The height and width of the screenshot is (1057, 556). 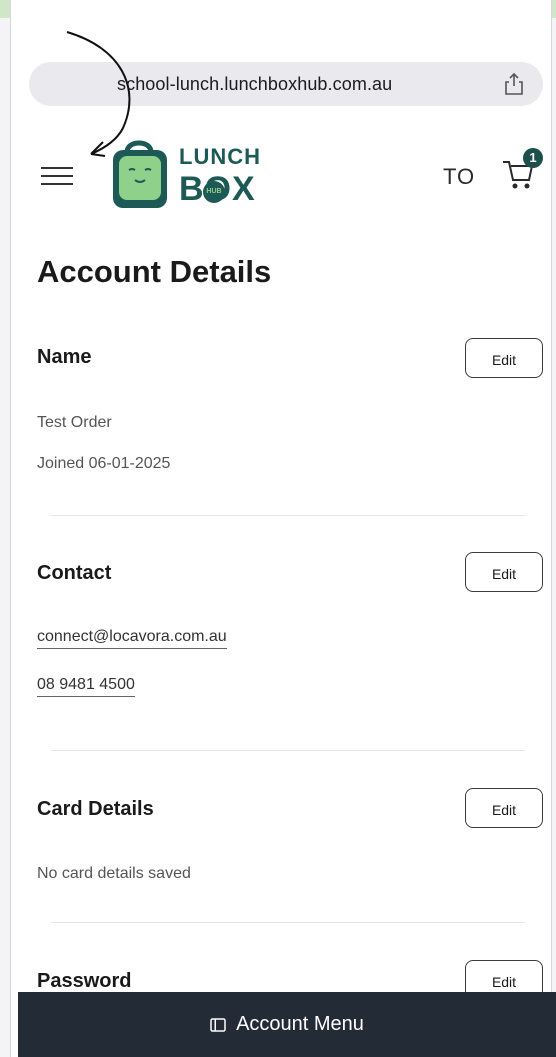 I want to click on url-text: school-lunch.lunchboxhub.com.au, so click(x=254, y=84).